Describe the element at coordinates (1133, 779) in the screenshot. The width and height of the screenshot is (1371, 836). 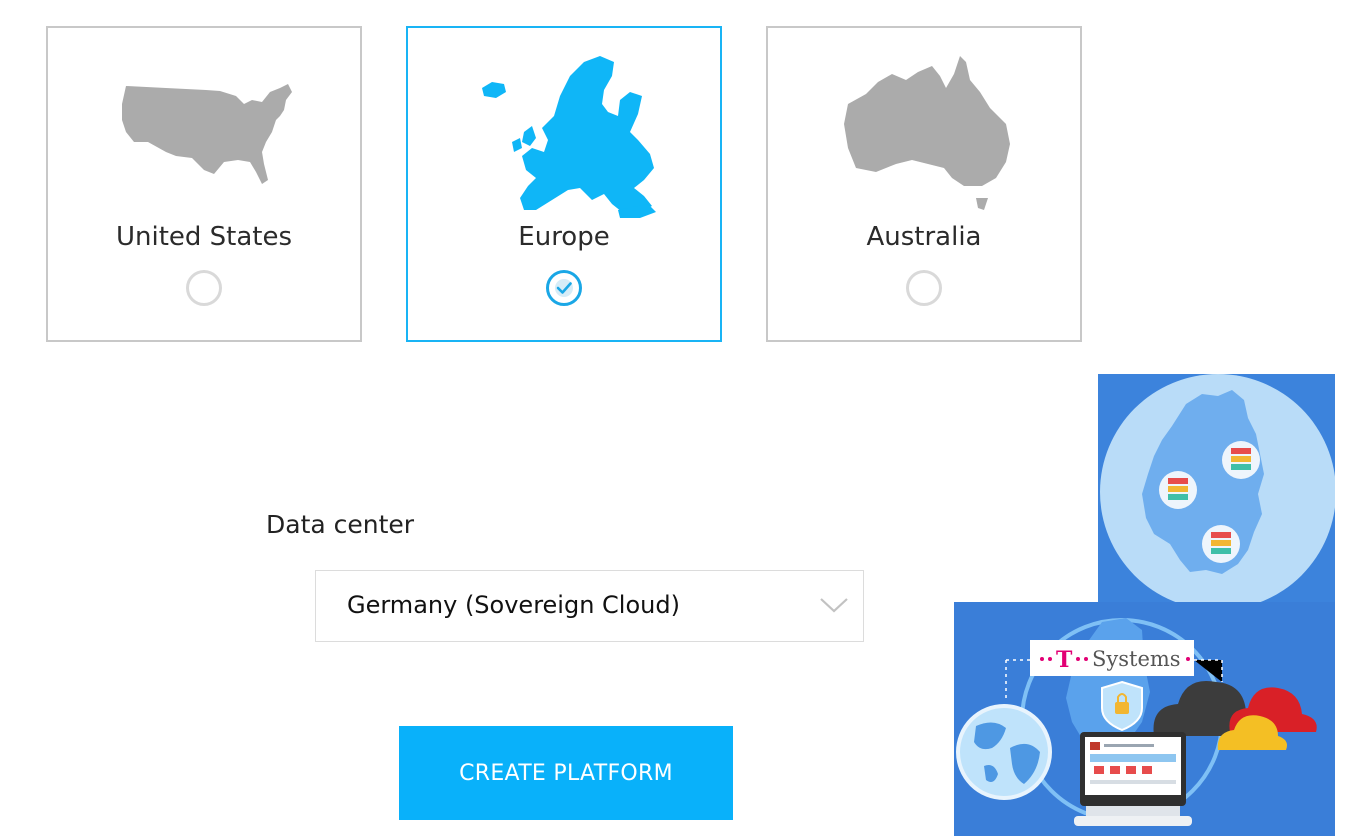
I see `monitor-icon` at that location.